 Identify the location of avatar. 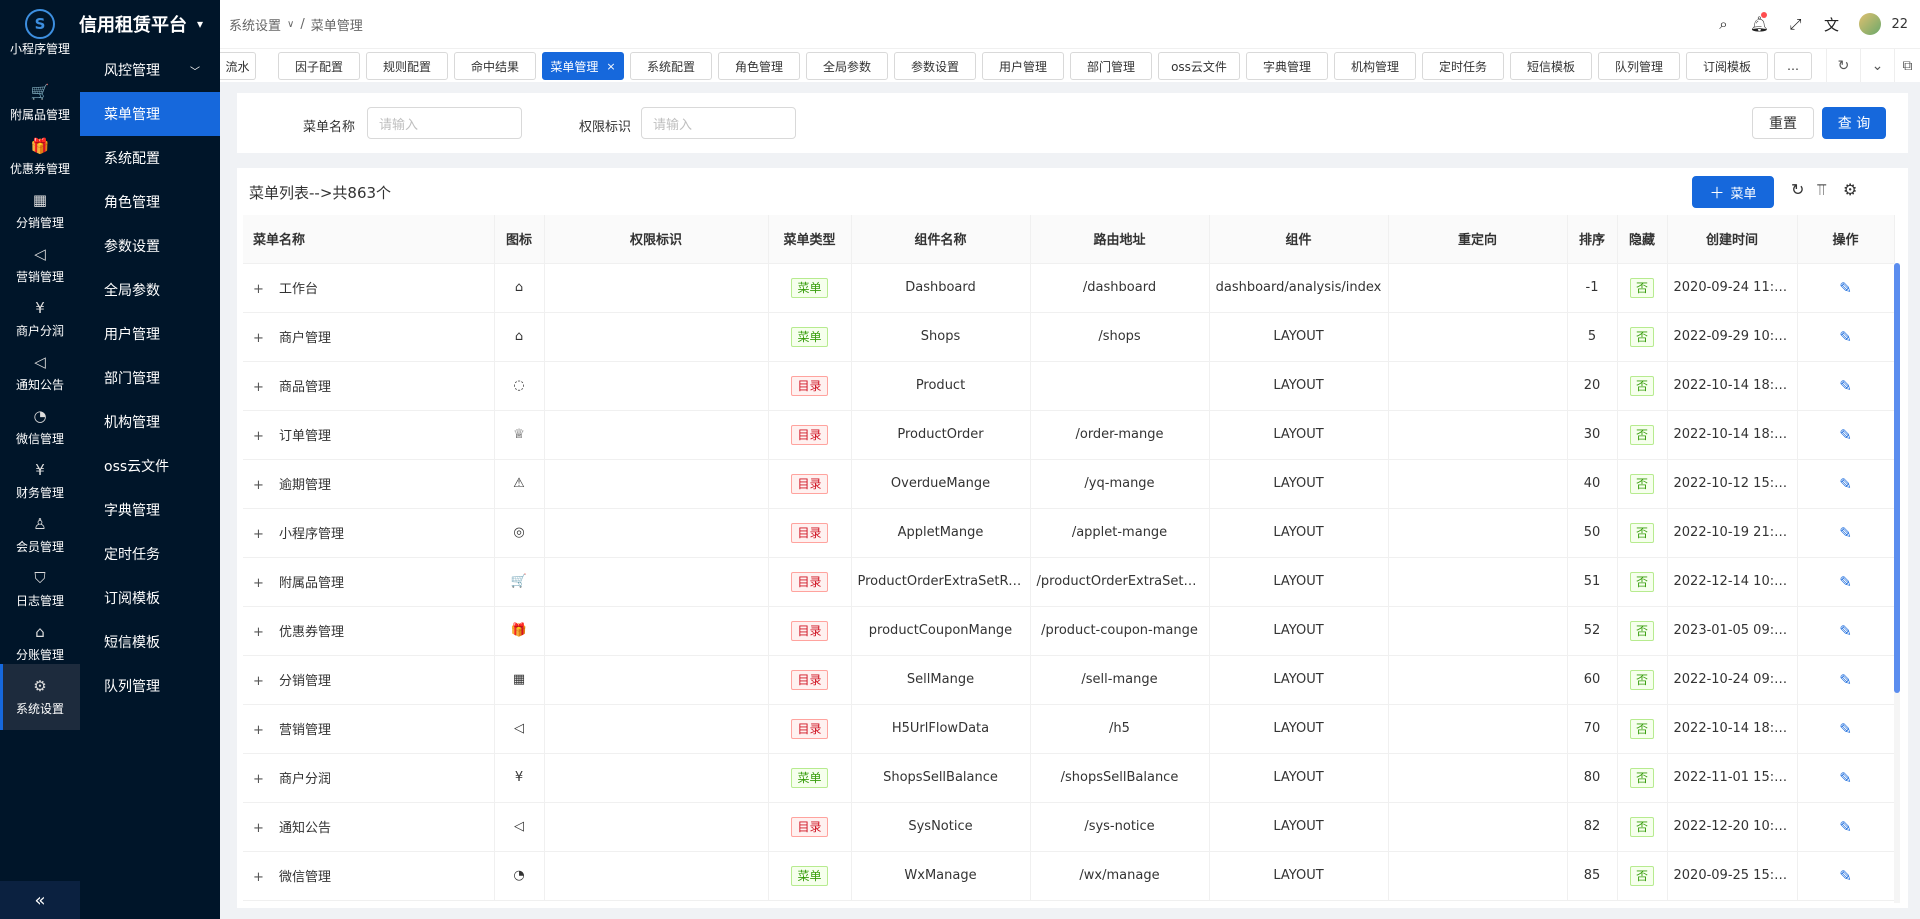
(1870, 24).